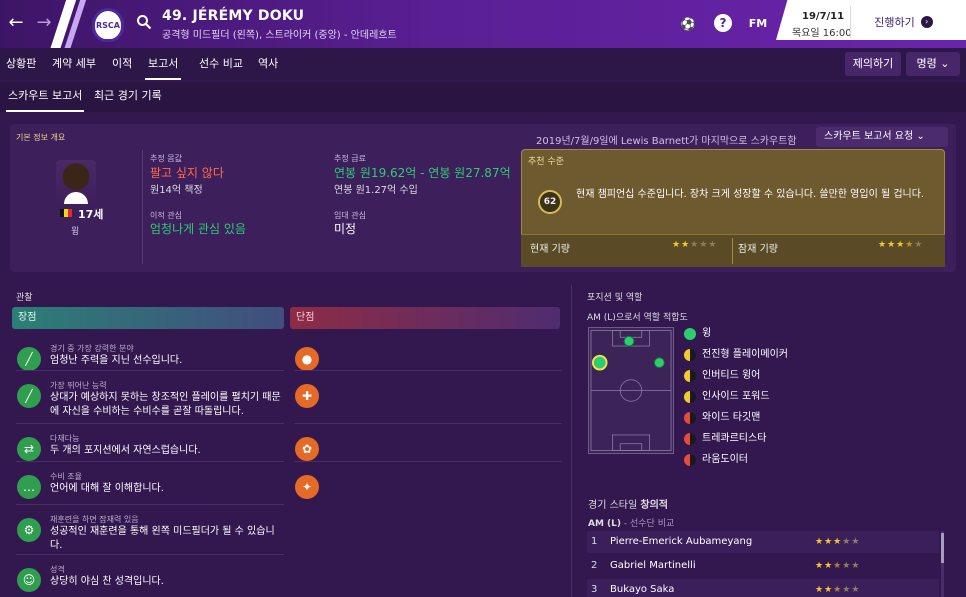 The image size is (966, 597). I want to click on help-icon: ?, so click(723, 23).